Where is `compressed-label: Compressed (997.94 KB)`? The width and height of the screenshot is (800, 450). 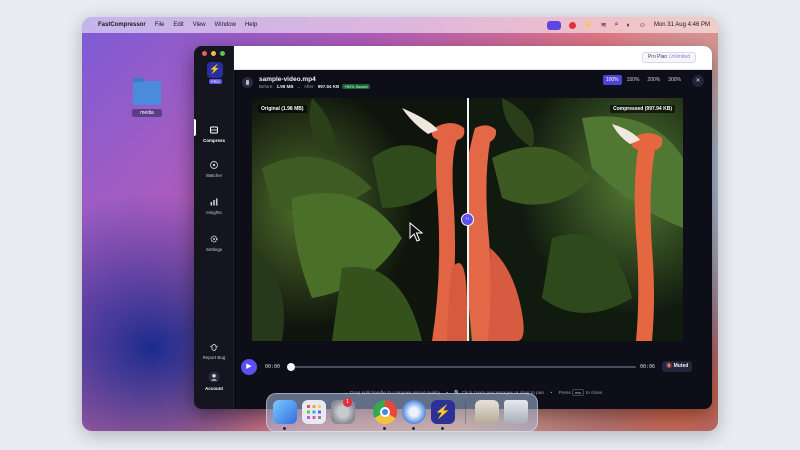 compressed-label: Compressed (997.94 KB) is located at coordinates (642, 109).